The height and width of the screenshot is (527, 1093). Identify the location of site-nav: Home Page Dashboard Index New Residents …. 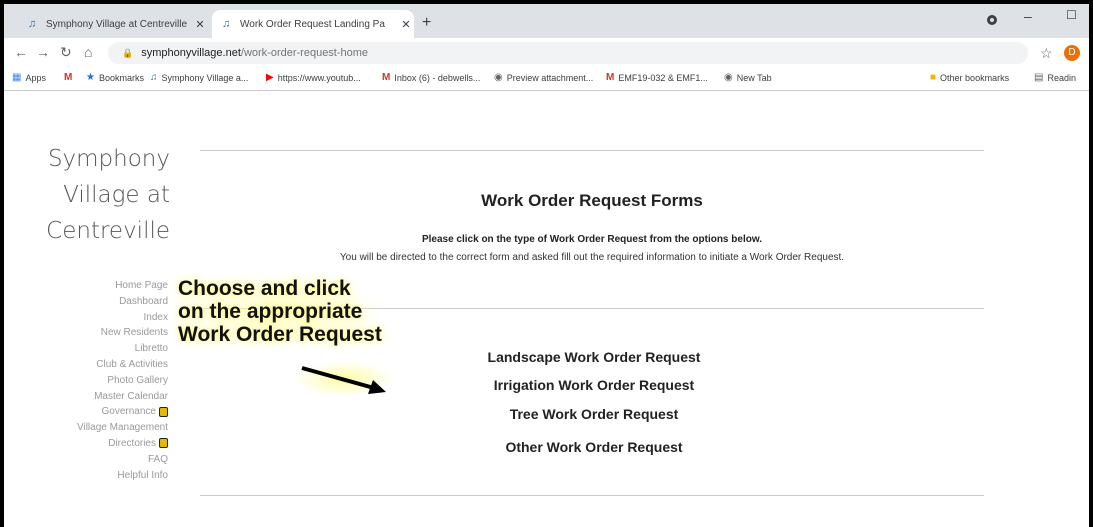
(122, 380).